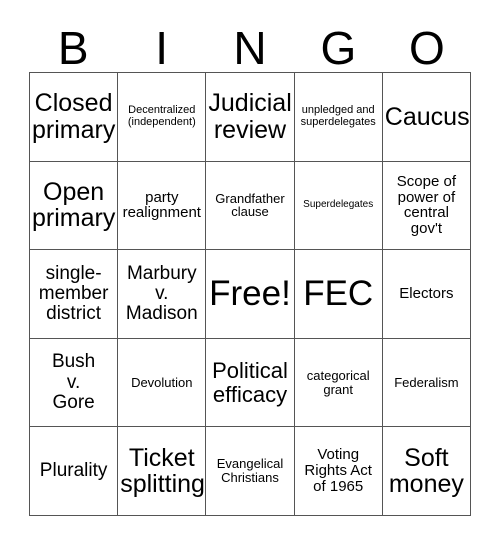 The width and height of the screenshot is (500, 544). I want to click on bingo-cell: Caucus, so click(426, 117).